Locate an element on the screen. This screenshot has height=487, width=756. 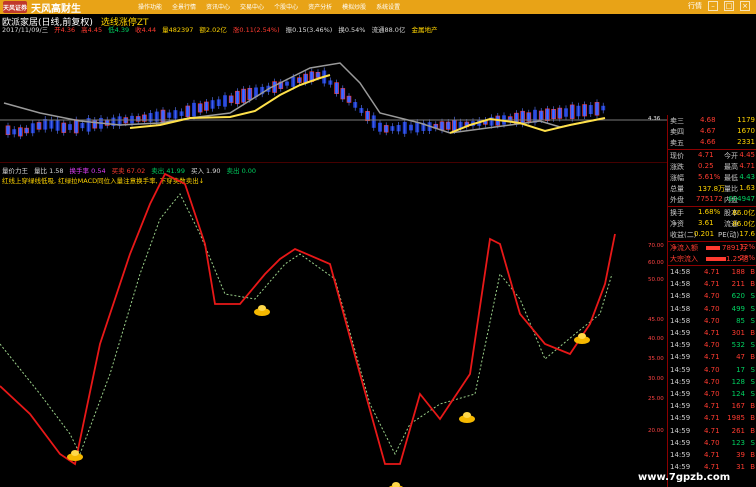
tick-row: 14:59 4.70 17 S is located at coordinates (712, 369).